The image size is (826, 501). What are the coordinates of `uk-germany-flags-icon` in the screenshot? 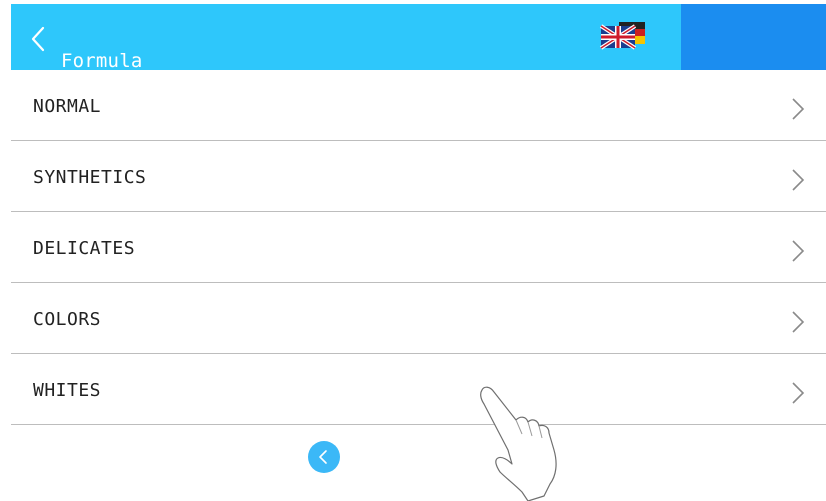 It's located at (622, 36).